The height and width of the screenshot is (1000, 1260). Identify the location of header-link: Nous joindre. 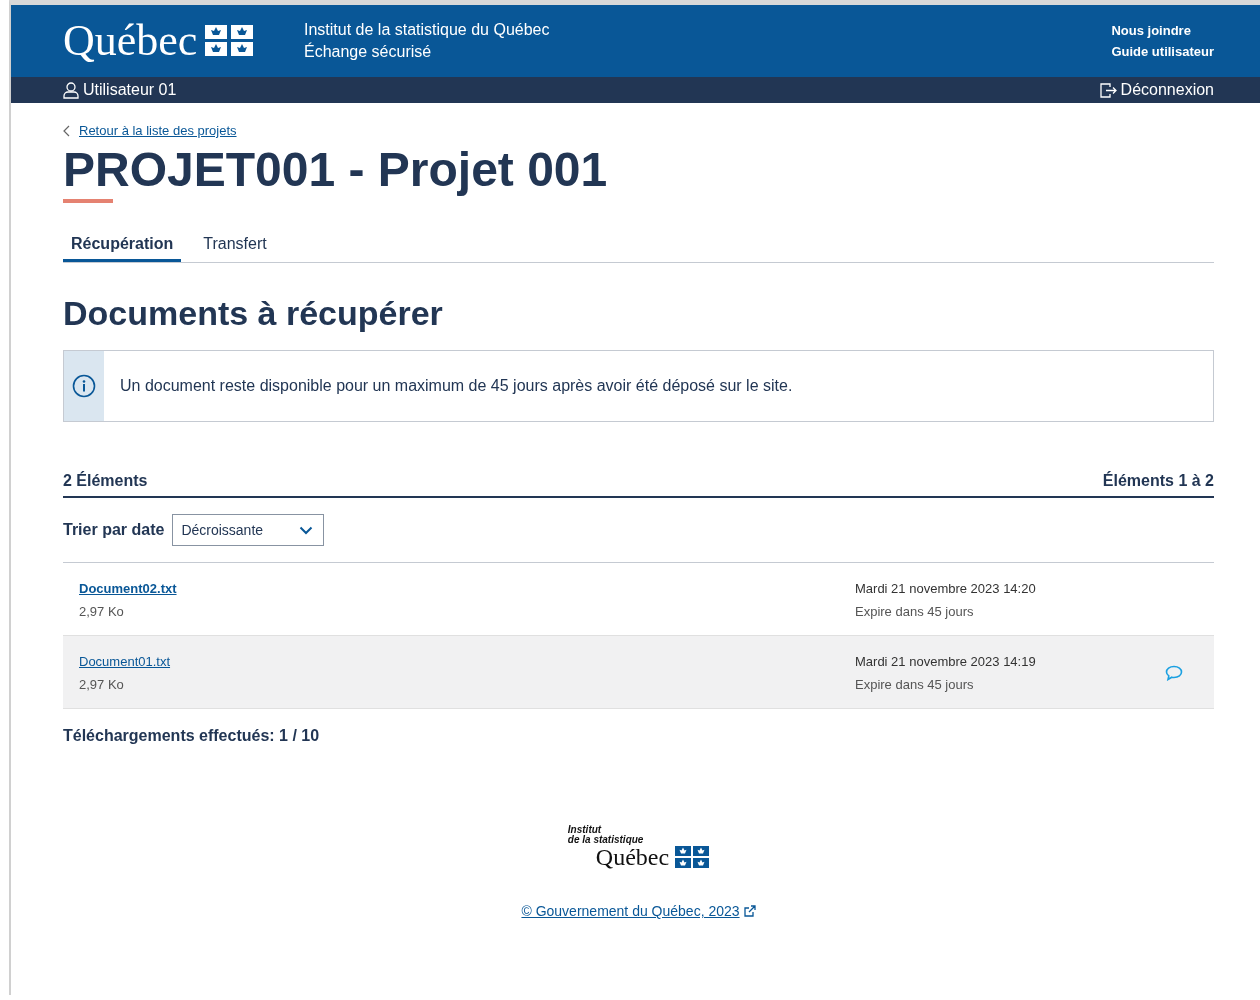
(1162, 30).